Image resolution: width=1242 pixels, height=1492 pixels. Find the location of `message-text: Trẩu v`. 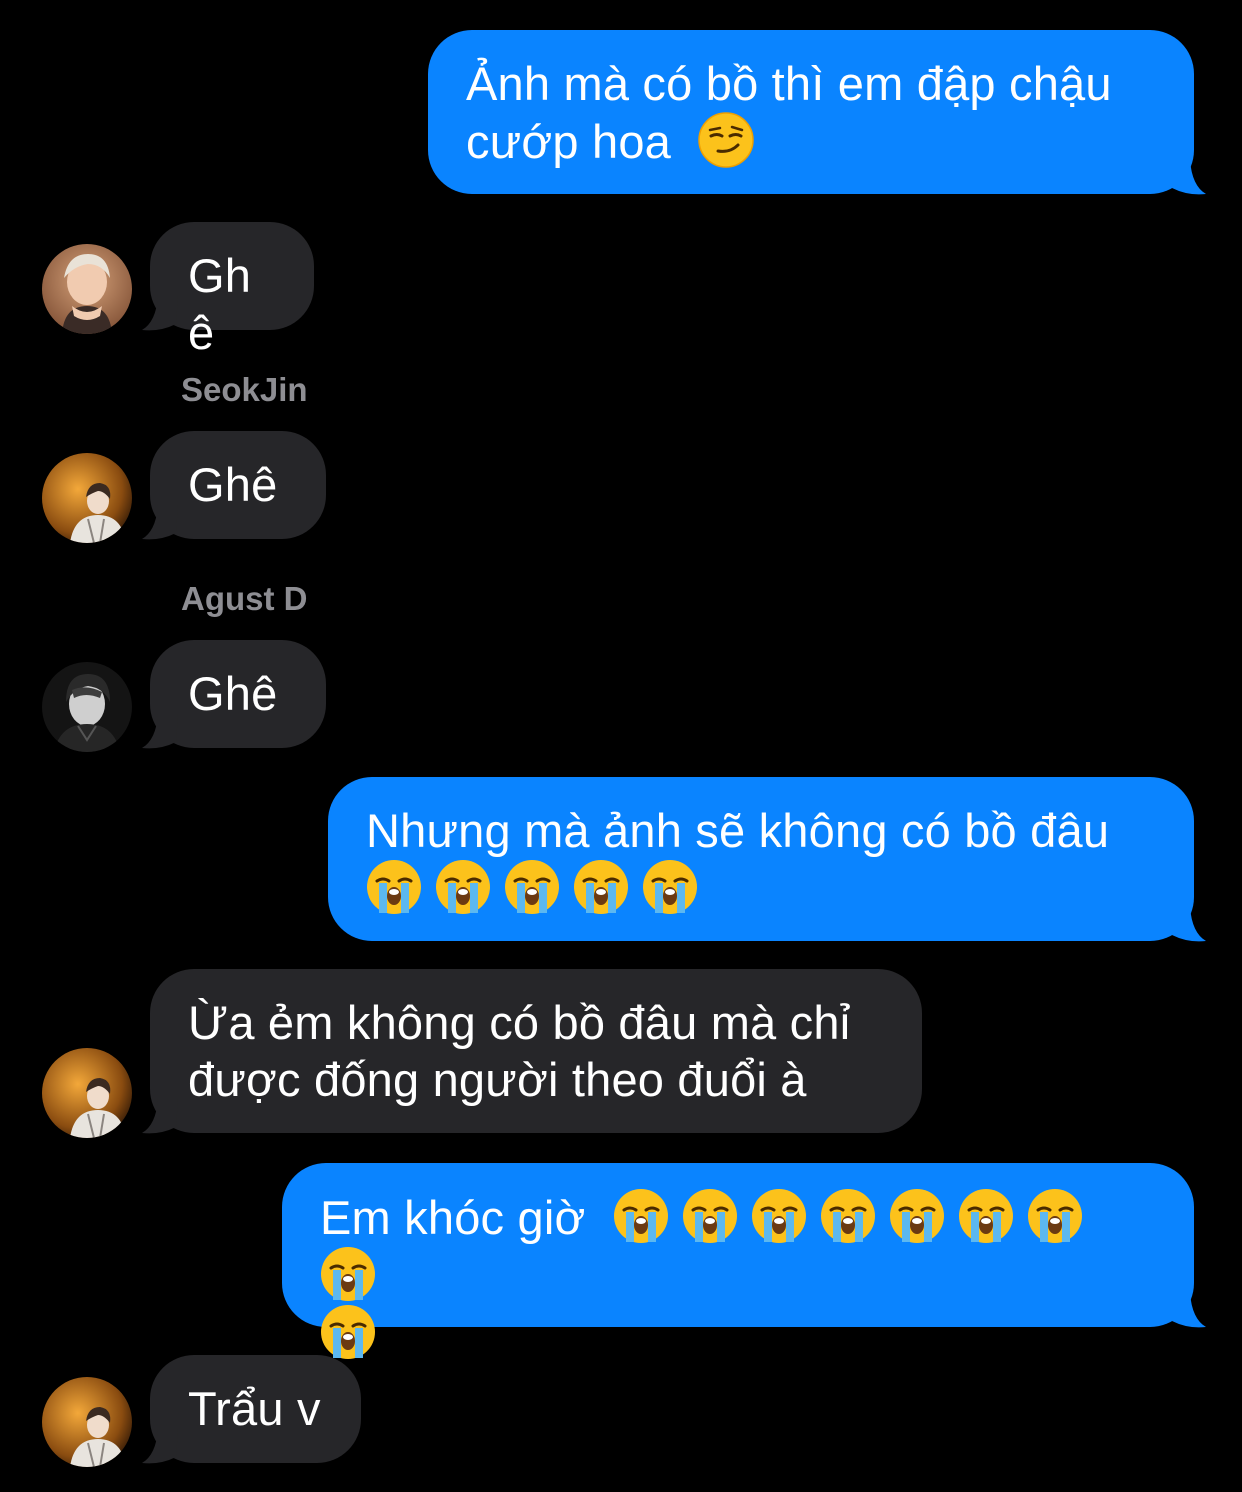

message-text: Trẩu v is located at coordinates (254, 1408).